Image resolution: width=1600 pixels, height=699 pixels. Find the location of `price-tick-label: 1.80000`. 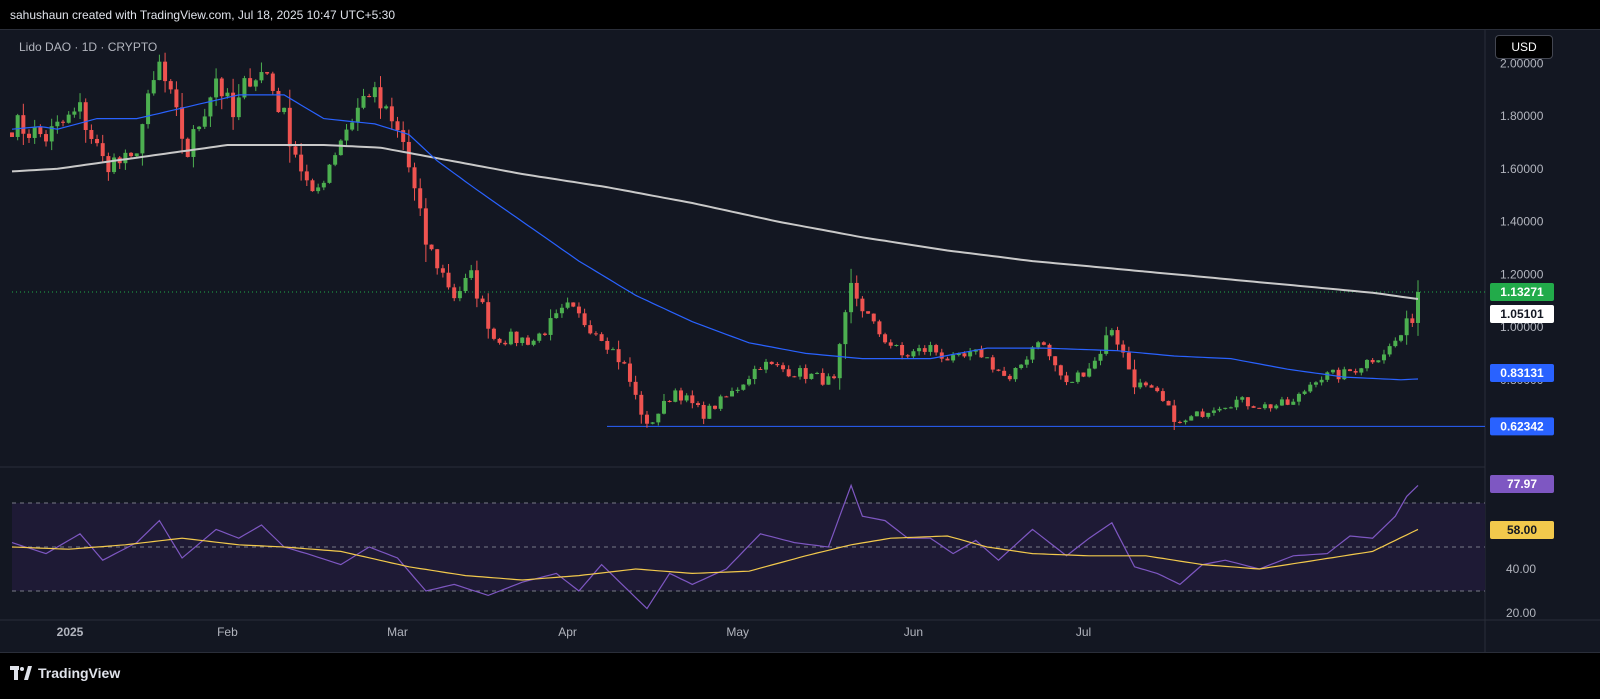

price-tick-label: 1.80000 is located at coordinates (1522, 116).